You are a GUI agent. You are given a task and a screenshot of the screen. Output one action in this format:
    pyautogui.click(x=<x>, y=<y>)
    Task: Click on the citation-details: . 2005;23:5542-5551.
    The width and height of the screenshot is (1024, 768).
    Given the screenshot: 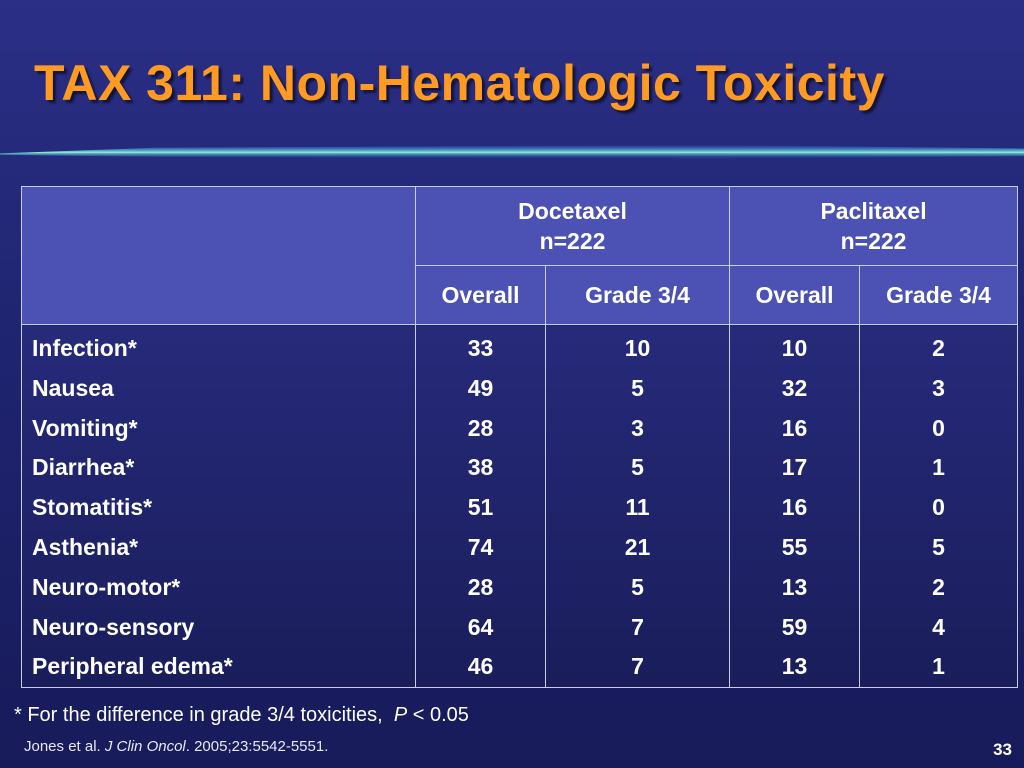 What is the action you would take?
    pyautogui.click(x=257, y=746)
    